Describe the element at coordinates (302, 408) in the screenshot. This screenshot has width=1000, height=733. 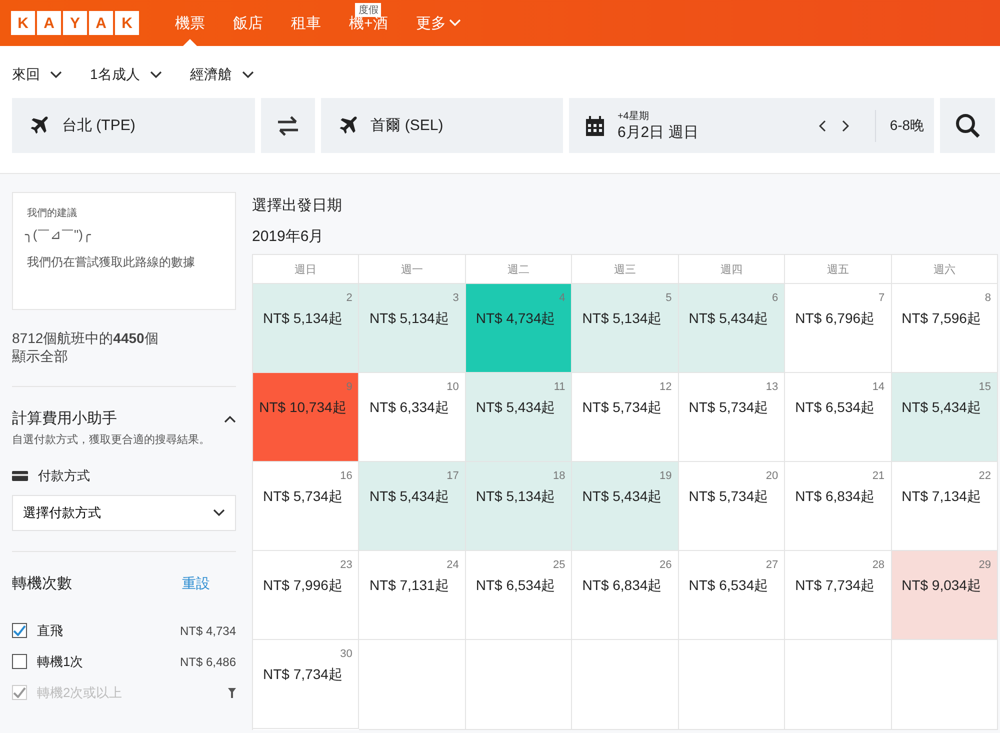
I see `day-price: NT$ 10,734起` at that location.